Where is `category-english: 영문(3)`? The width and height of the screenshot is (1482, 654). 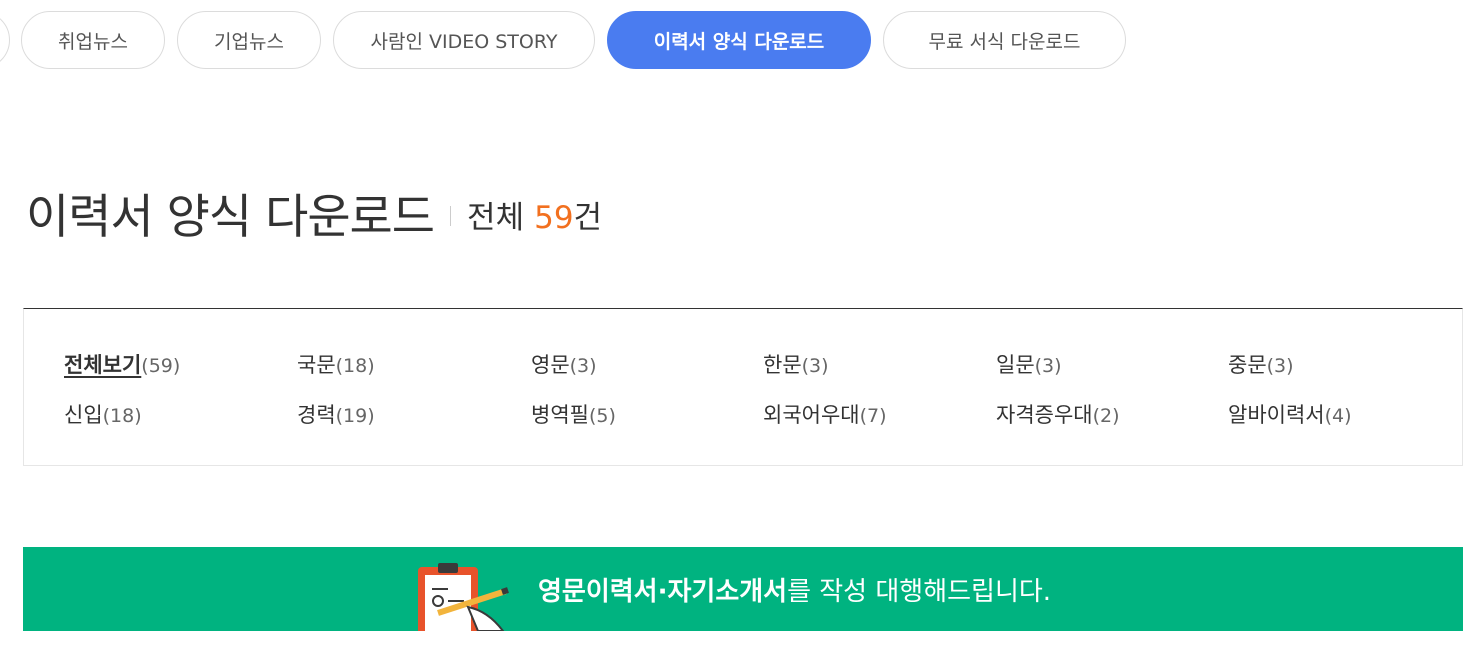 category-english: 영문(3) is located at coordinates (564, 364).